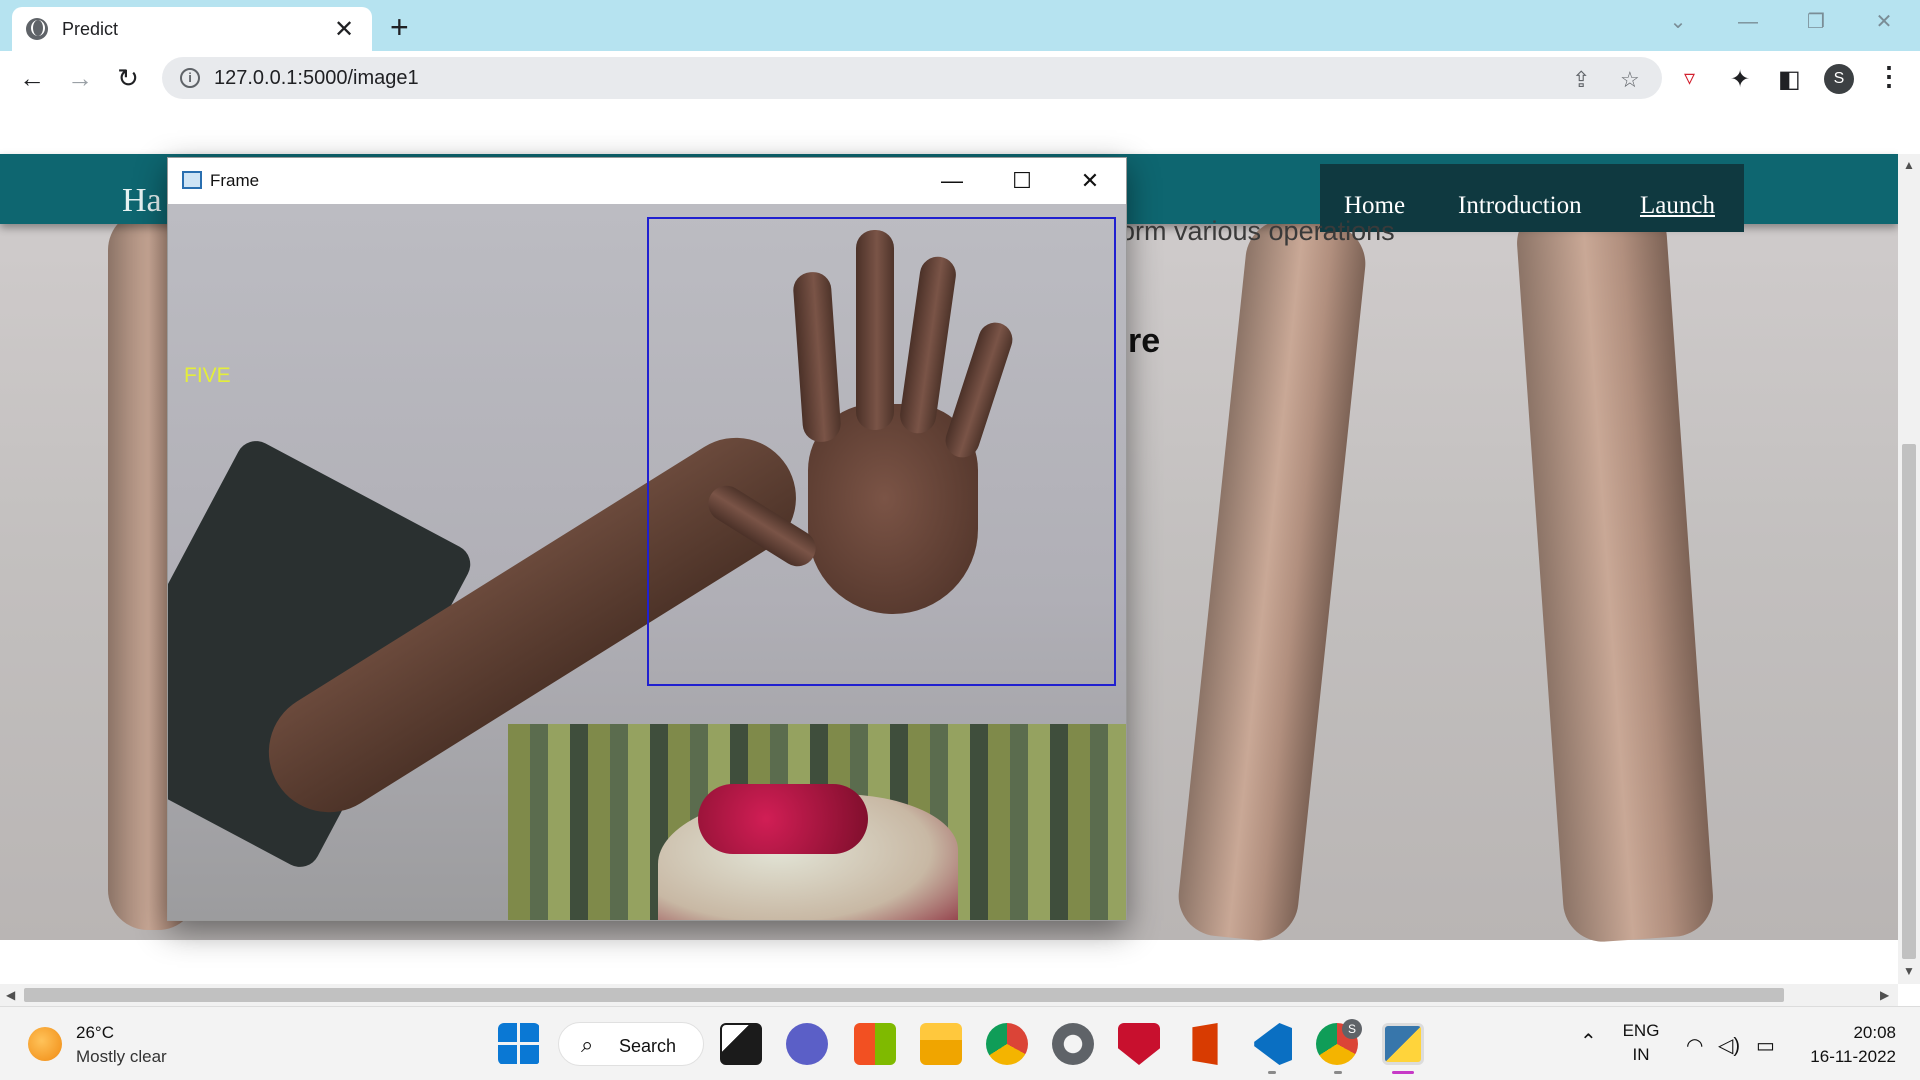  I want to click on frame-close-button: ✕, so click(1090, 181).